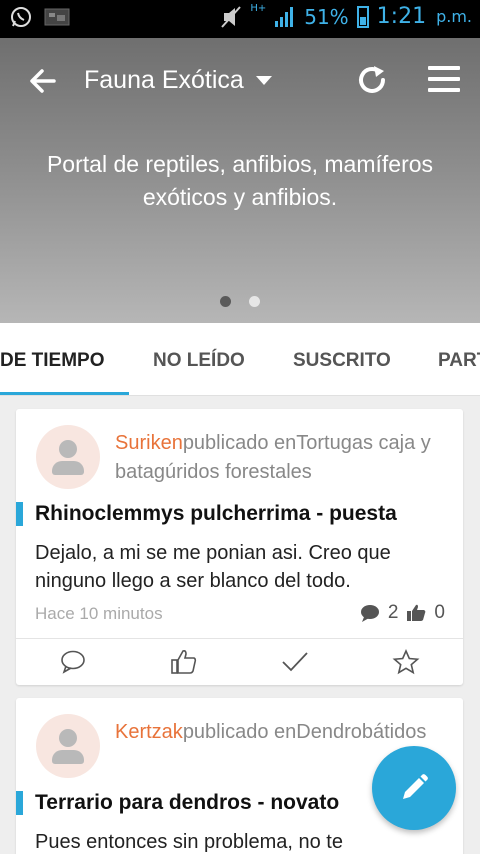  I want to click on comment-count-icon, so click(369, 613).